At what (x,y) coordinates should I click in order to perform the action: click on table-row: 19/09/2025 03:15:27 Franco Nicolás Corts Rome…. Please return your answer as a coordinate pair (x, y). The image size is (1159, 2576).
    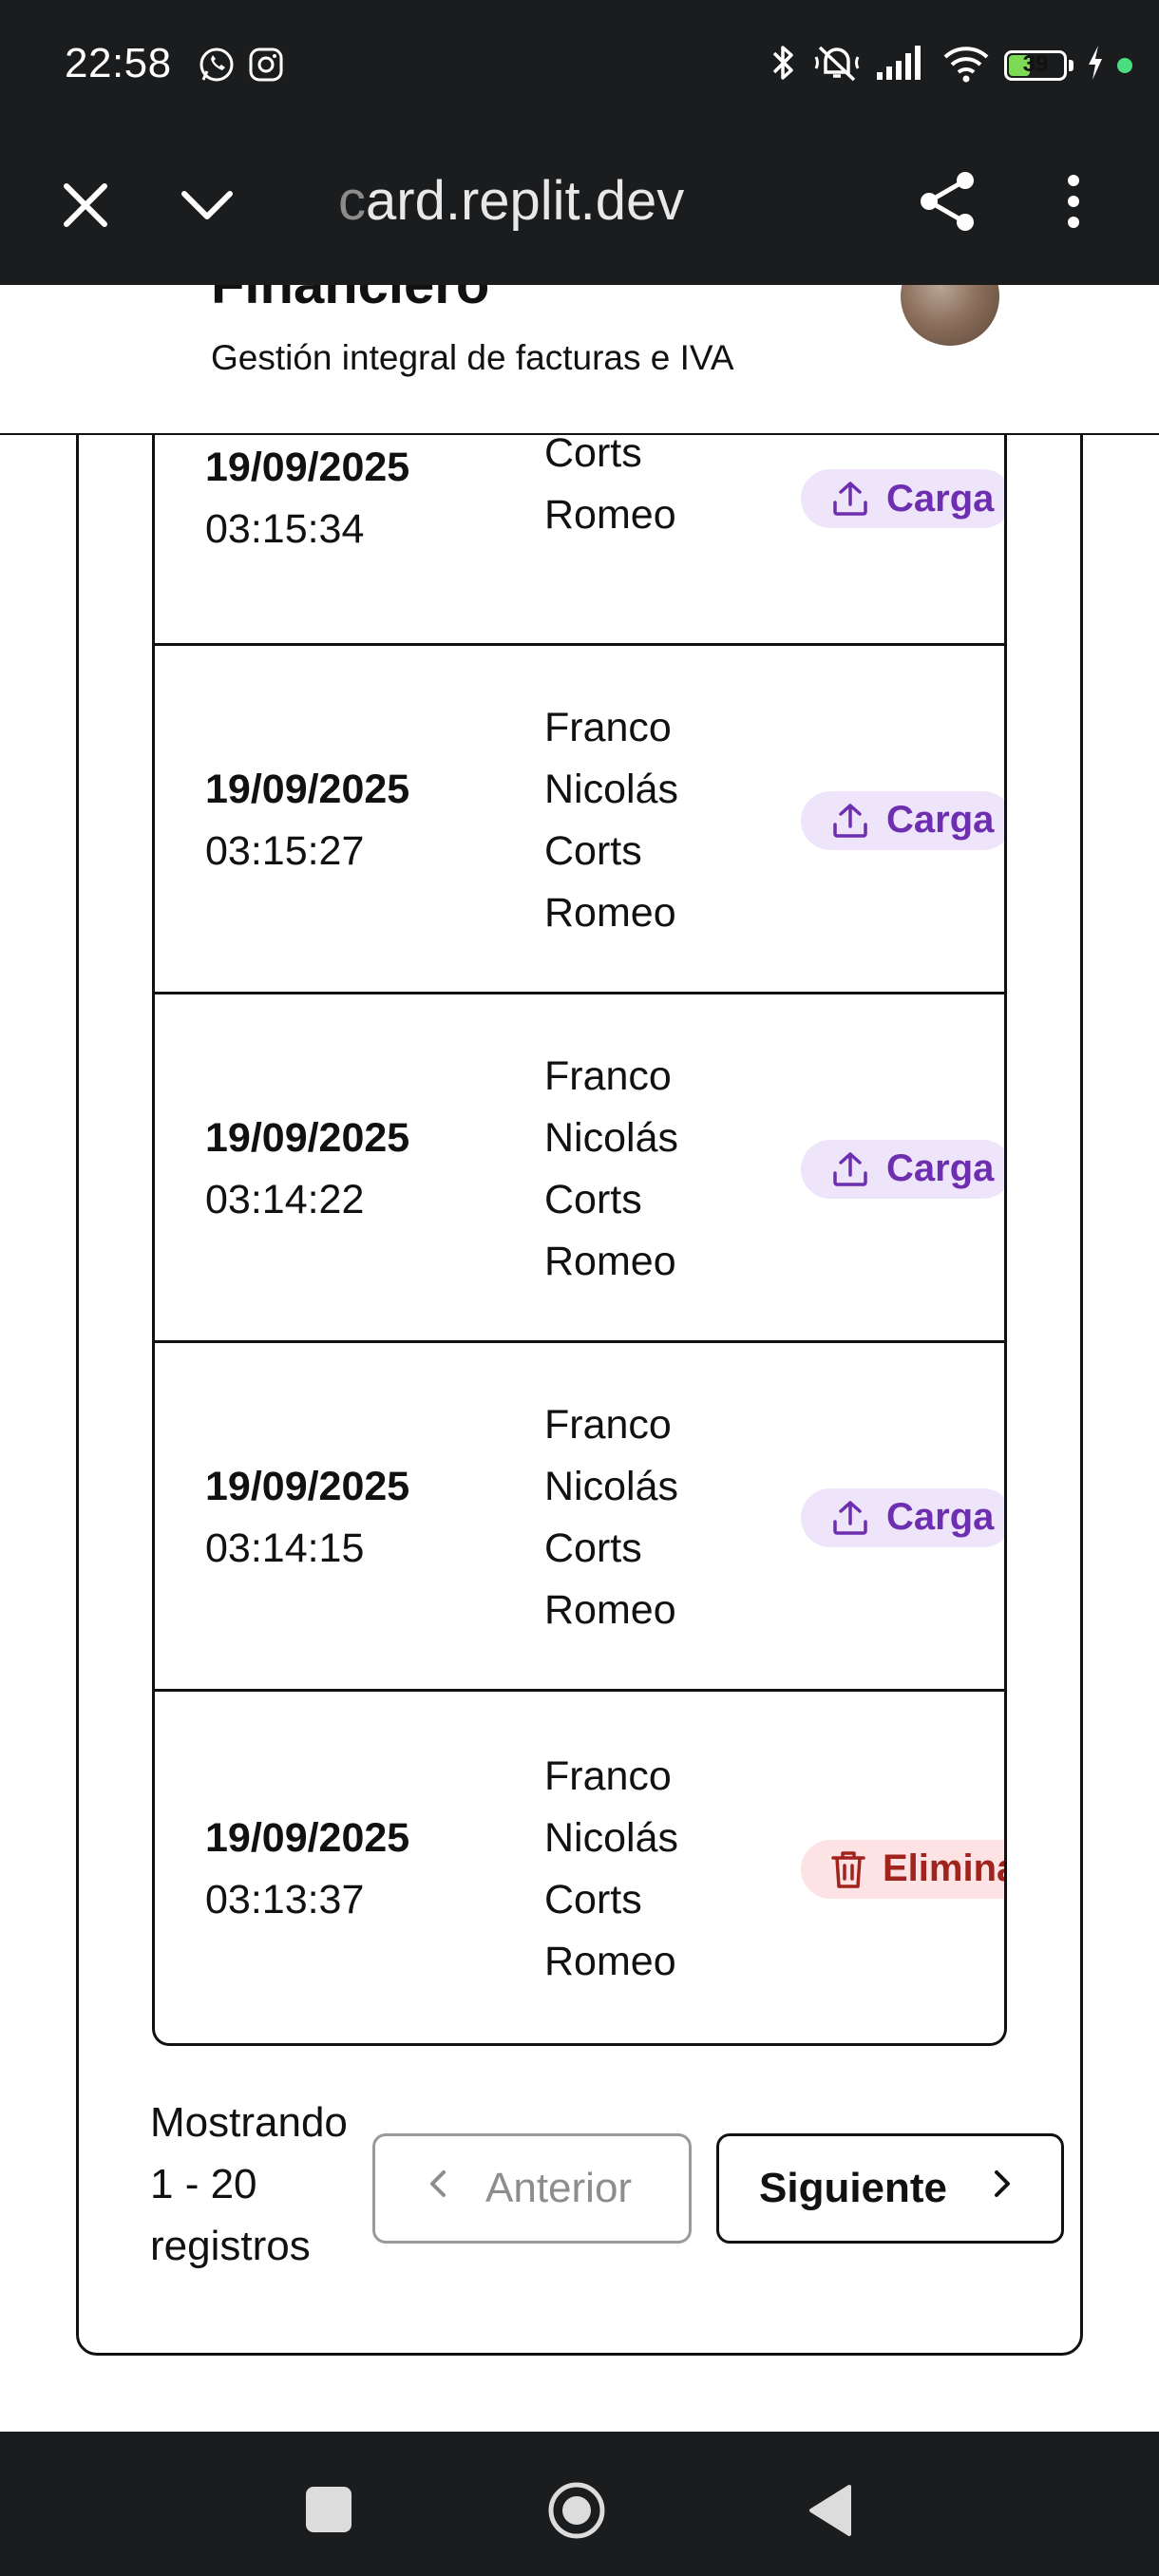
    Looking at the image, I should click on (579, 820).